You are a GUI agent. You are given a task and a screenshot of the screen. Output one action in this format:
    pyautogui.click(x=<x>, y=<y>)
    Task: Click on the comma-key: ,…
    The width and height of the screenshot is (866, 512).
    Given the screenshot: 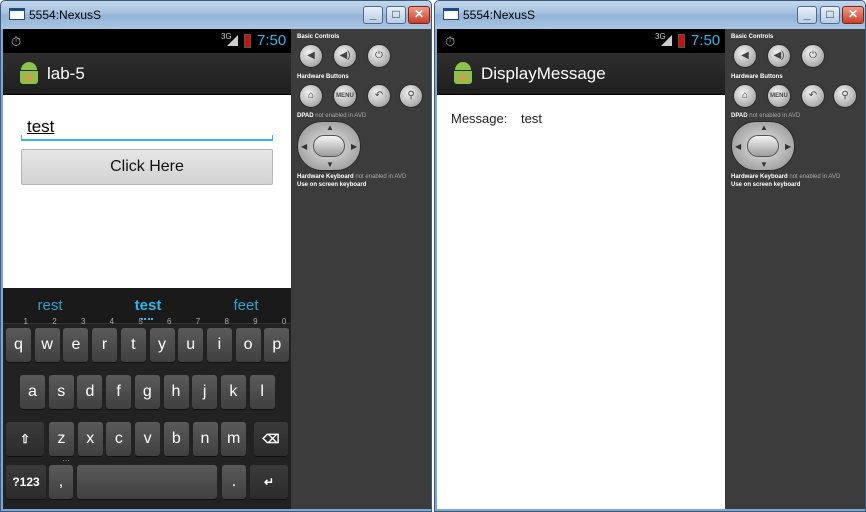 What is the action you would take?
    pyautogui.click(x=61, y=476)
    